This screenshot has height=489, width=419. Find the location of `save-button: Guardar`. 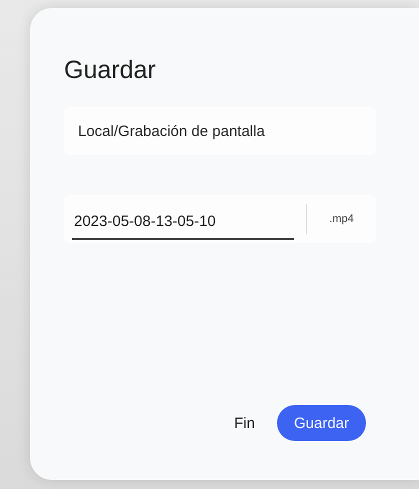

save-button: Guardar is located at coordinates (321, 423).